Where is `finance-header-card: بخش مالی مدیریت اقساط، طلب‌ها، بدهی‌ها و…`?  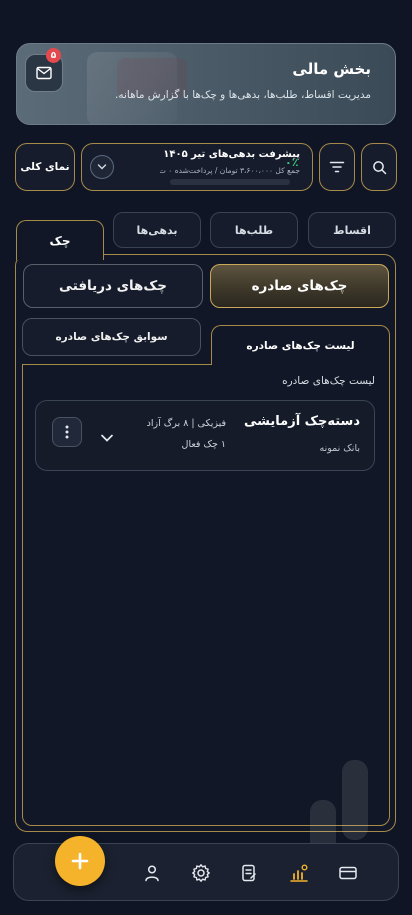
finance-header-card: بخش مالی مدیریت اقساط، طلب‌ها، بدهی‌ها و… is located at coordinates (206, 84).